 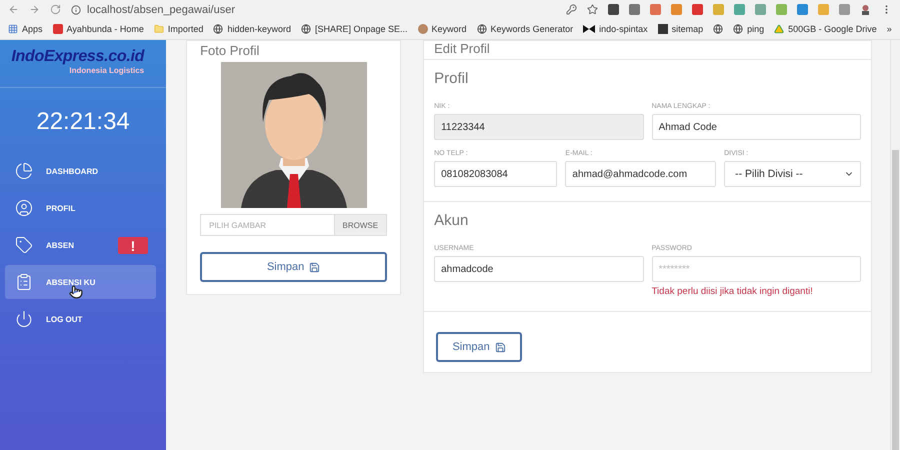 What do you see at coordinates (105, 29) in the screenshot?
I see `bookmark: Ayahbunda - Home` at bounding box center [105, 29].